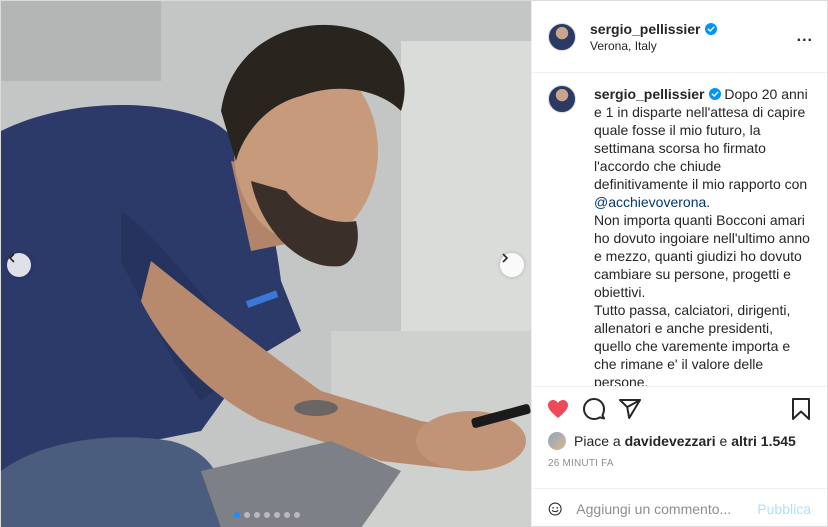 The width and height of the screenshot is (828, 527). What do you see at coordinates (562, 36) in the screenshot?
I see `author-avatar` at bounding box center [562, 36].